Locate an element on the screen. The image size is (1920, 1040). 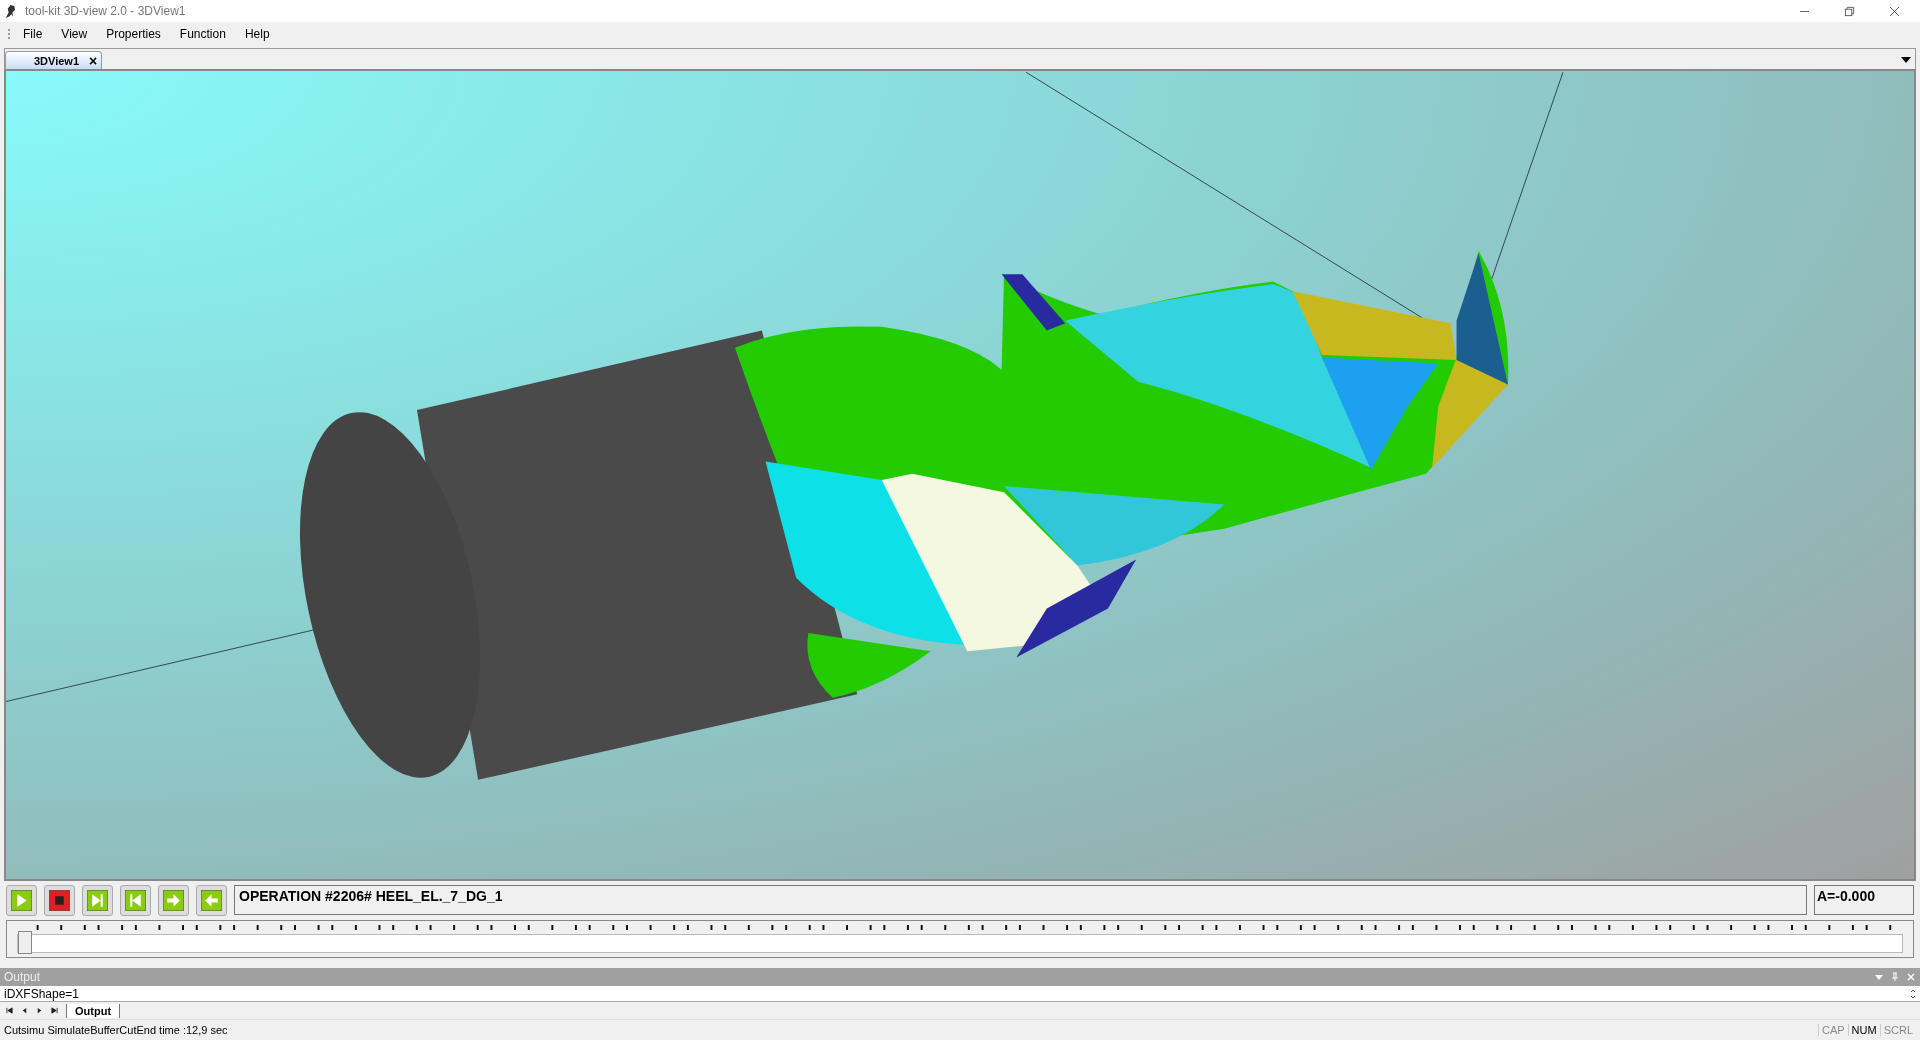
stop-icon is located at coordinates (59, 900).